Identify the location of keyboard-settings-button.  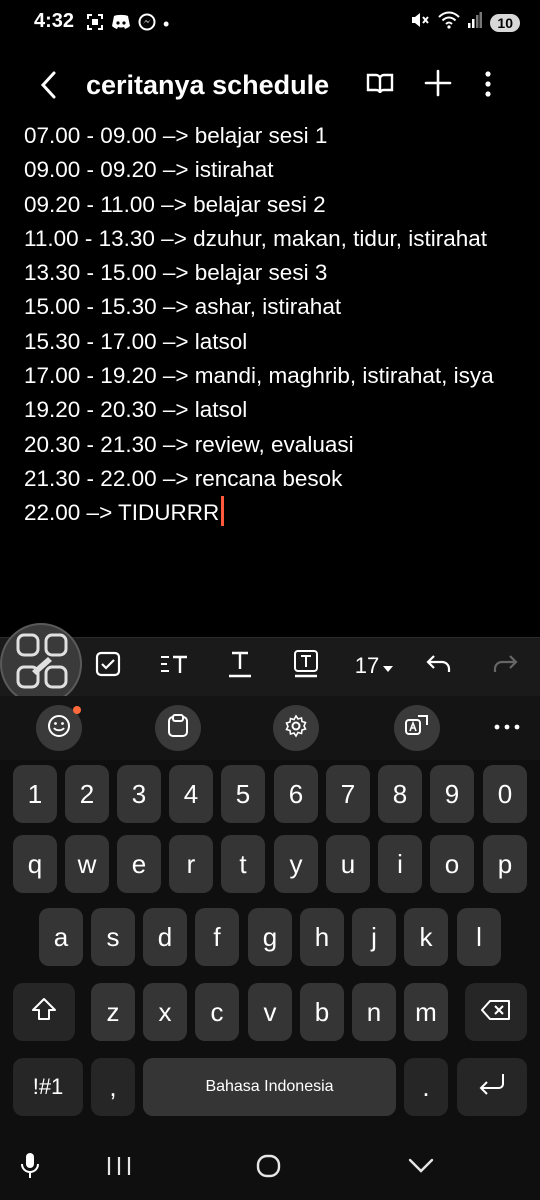
(296, 728).